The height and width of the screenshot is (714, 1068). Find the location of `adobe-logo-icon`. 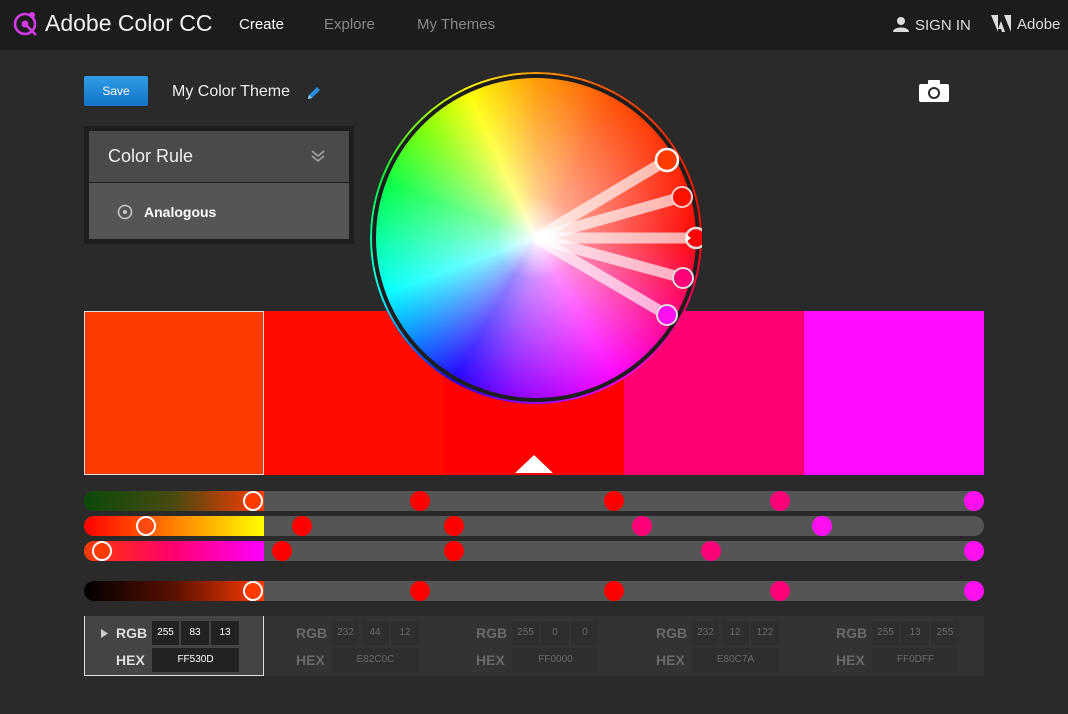

adobe-logo-icon is located at coordinates (1001, 23).